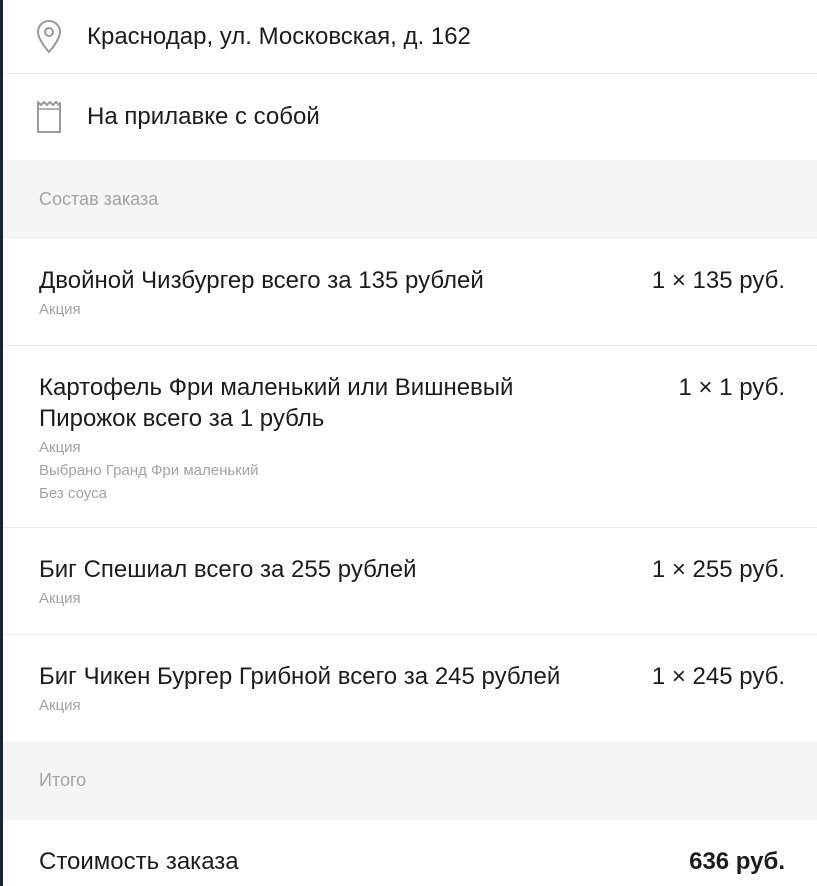  I want to click on order-total-label: Стоимость заказа, so click(139, 861).